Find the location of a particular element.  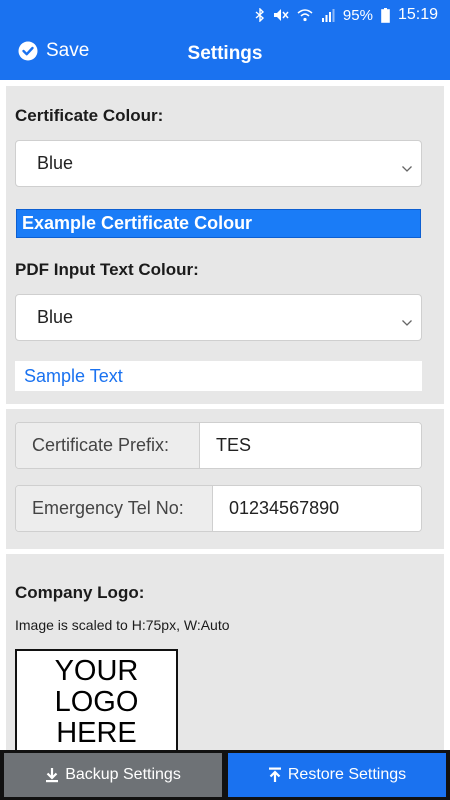

backup-settings-button: Backup Settings is located at coordinates (113, 775).